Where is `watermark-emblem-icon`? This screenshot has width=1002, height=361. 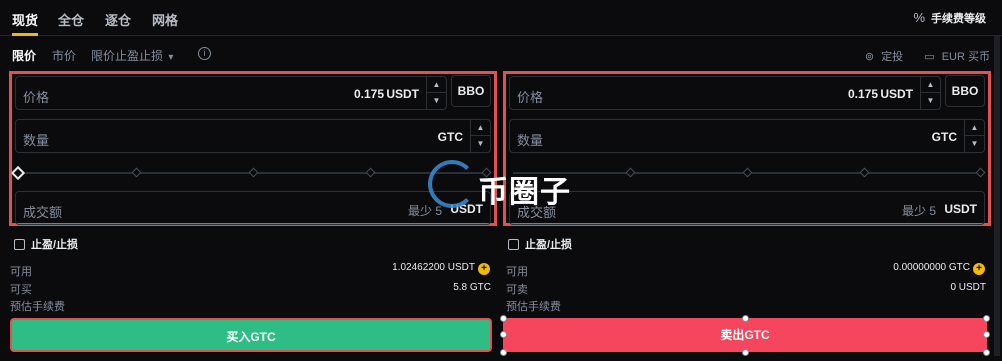 watermark-emblem-icon is located at coordinates (452, 184).